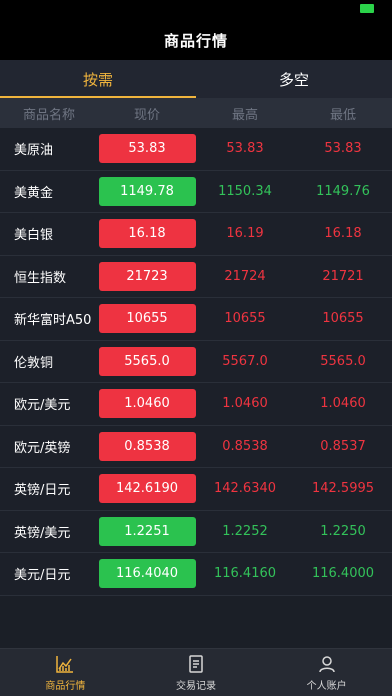 The width and height of the screenshot is (392, 696). What do you see at coordinates (245, 531) in the screenshot?
I see `high-value: 1.2252` at bounding box center [245, 531].